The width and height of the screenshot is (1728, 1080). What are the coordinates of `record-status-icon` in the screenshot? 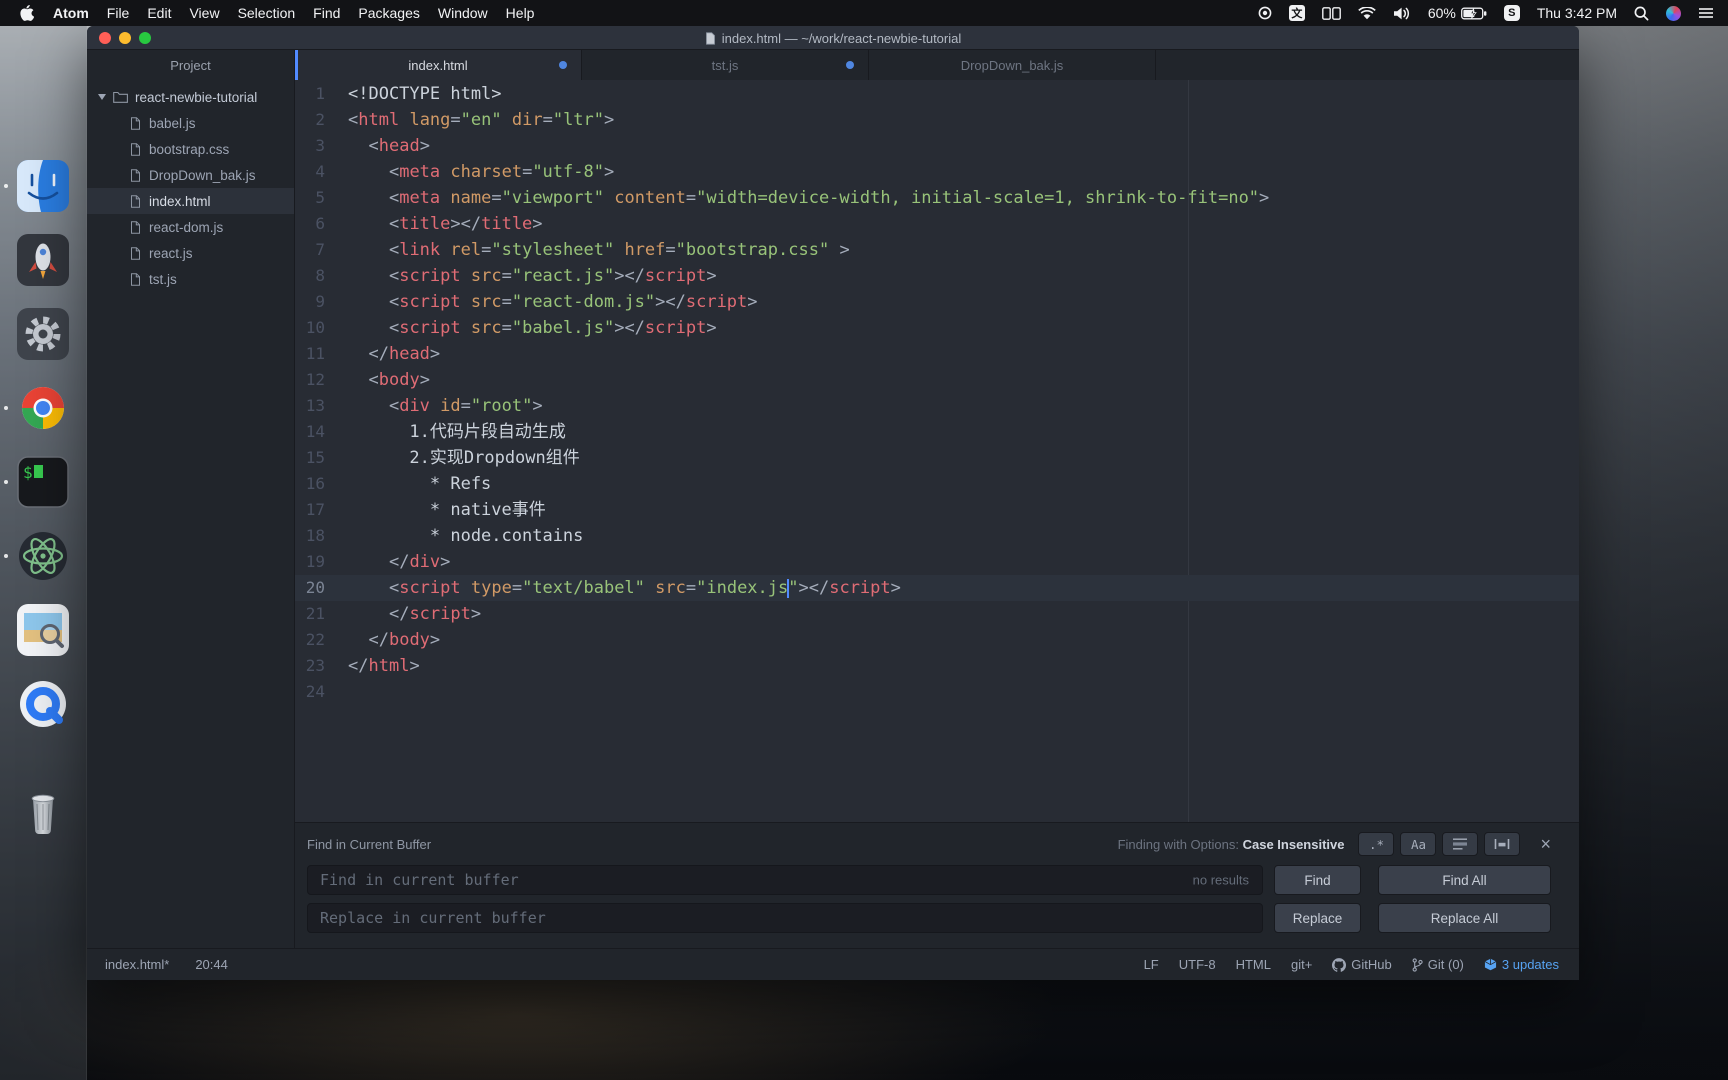 It's located at (1265, 13).